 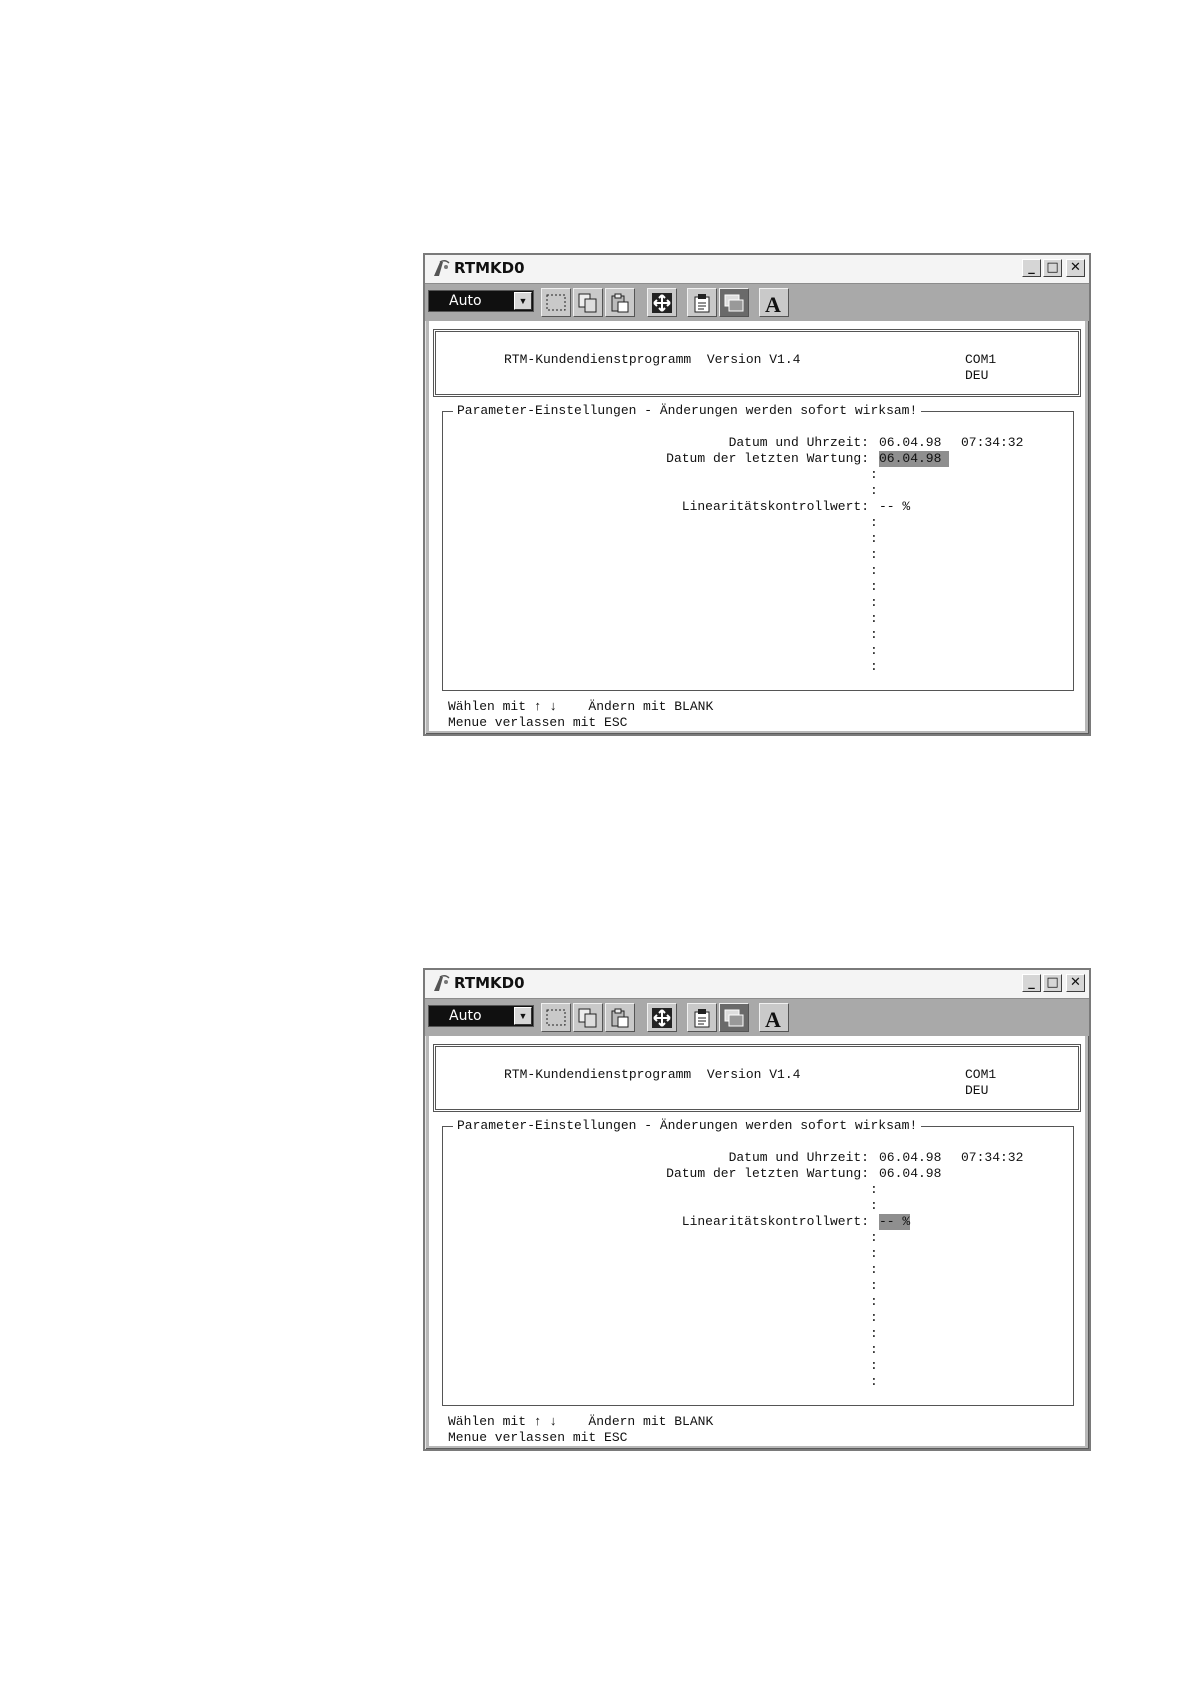 I want to click on port-label: COM1, so click(x=981, y=1074).